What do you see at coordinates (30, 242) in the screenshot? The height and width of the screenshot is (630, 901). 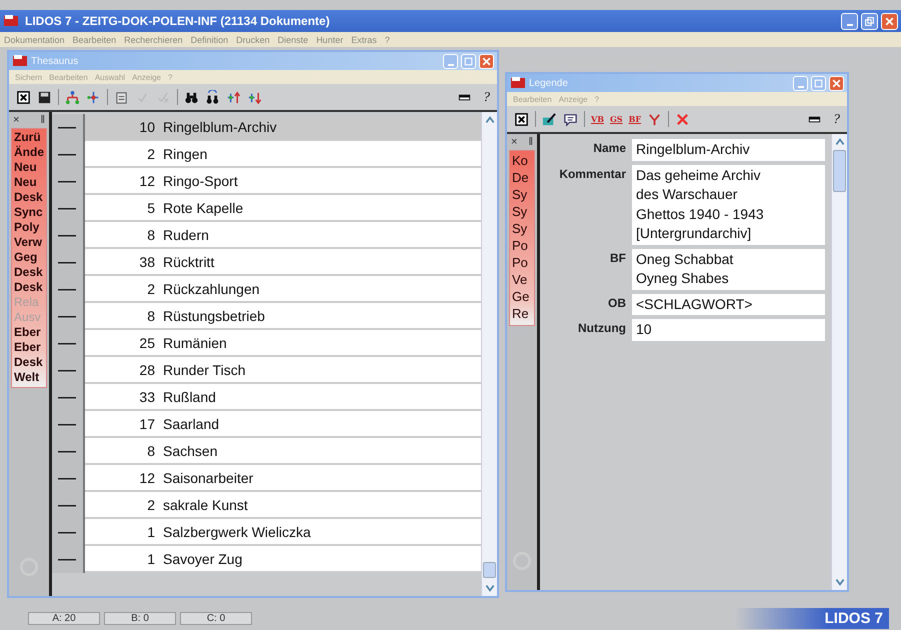 I see `action-item: Verw` at bounding box center [30, 242].